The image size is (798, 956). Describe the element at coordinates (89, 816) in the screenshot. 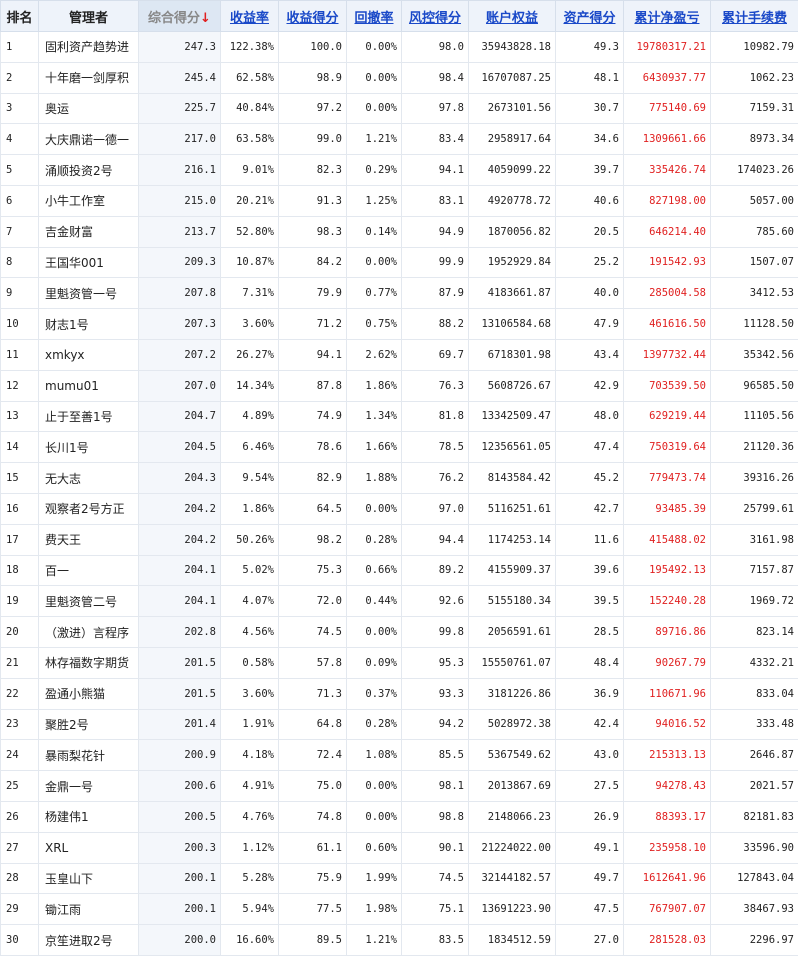

I see `cell-manager: 杨建伟1` at that location.